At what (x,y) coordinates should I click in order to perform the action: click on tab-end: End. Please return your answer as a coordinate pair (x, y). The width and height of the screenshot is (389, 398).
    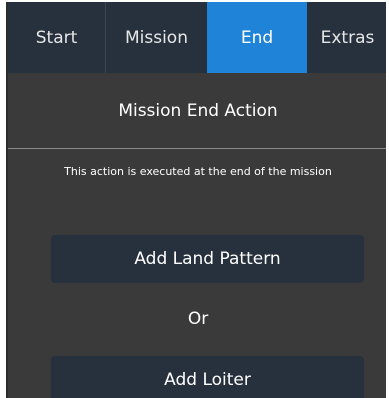
    Looking at the image, I should click on (257, 37).